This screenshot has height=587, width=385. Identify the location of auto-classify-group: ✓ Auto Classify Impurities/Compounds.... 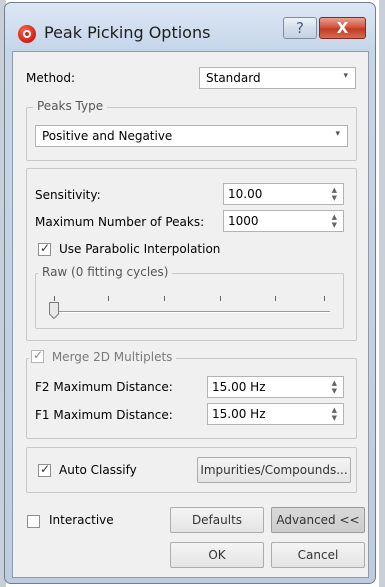
(191, 470).